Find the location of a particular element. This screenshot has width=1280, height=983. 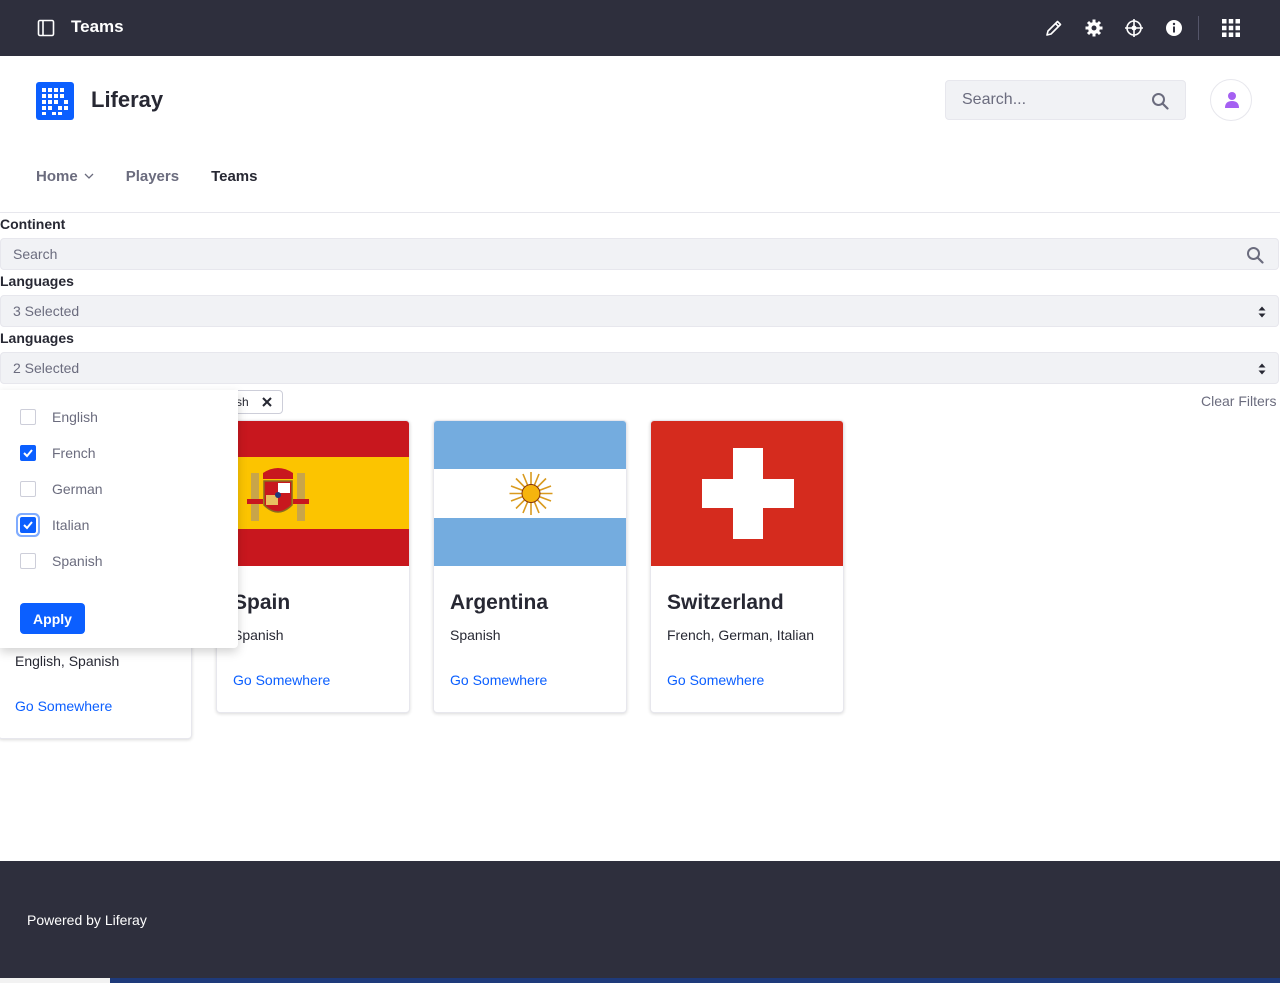

language-option-english: English is located at coordinates (59, 417).